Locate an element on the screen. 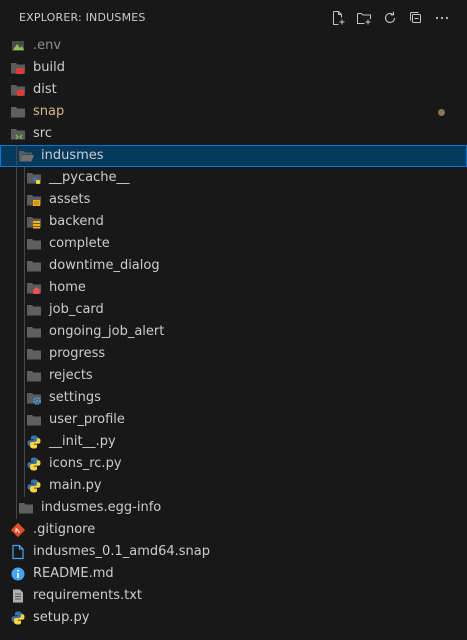  tree-item-build: build is located at coordinates (233, 68).